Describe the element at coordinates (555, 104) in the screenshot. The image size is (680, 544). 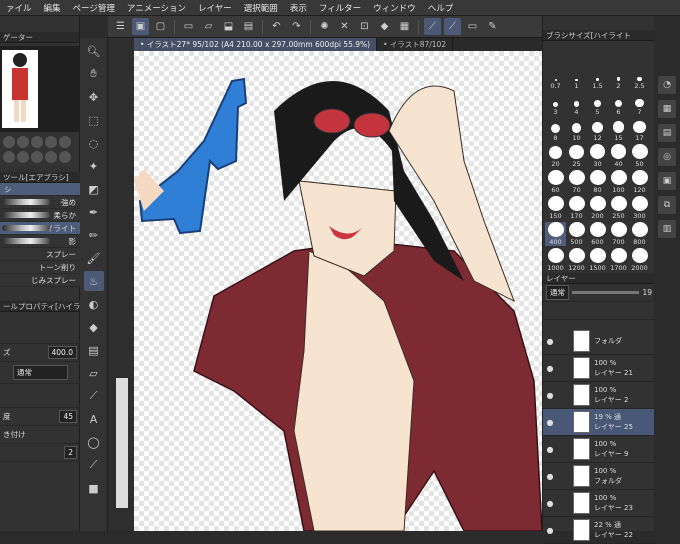
I see `brush-size-cell: 3` at that location.